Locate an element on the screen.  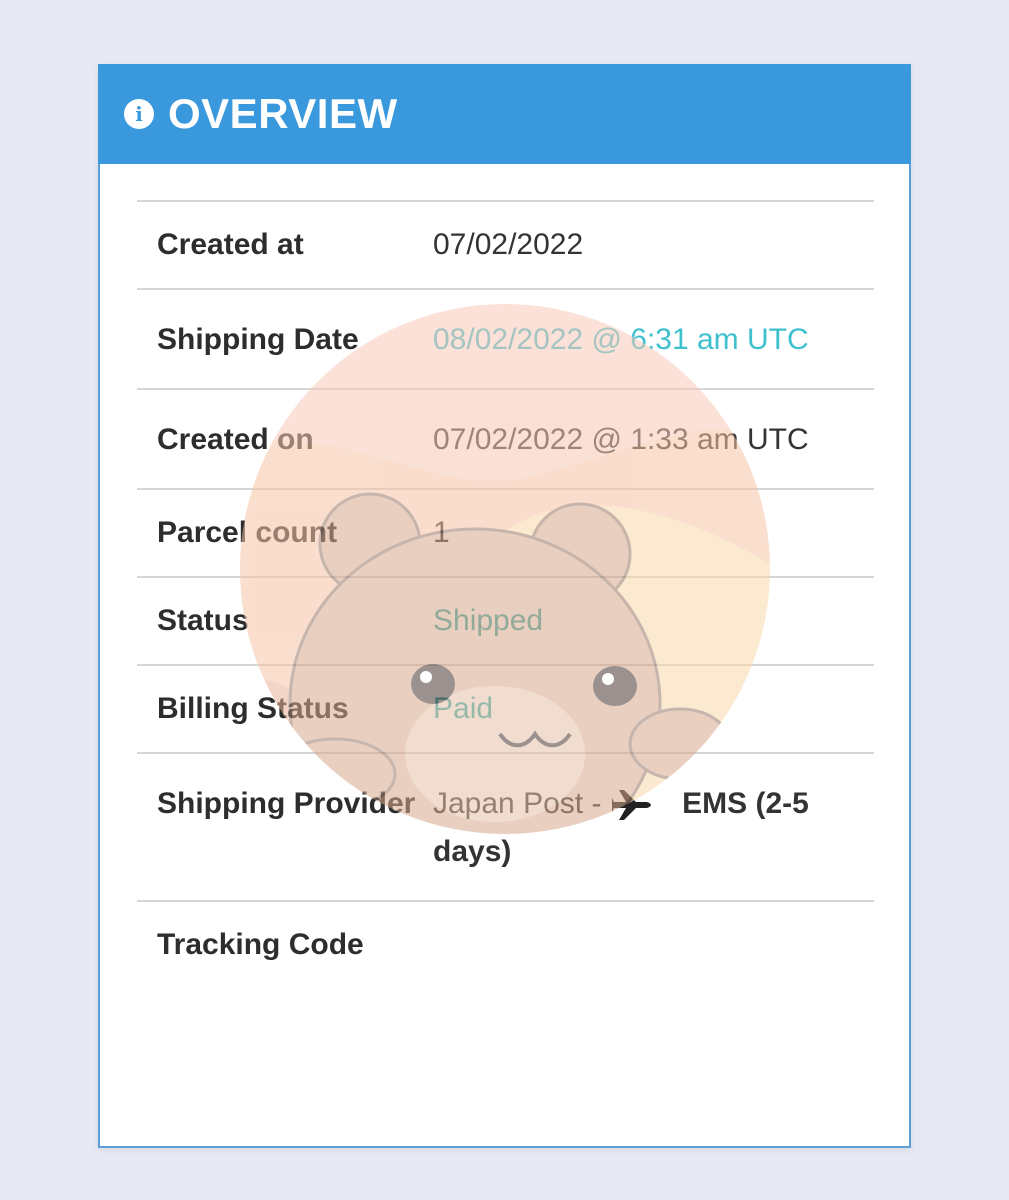
row-created-on: Created on 07/02/2022 @ 1:33 am UTC is located at coordinates (505, 440).